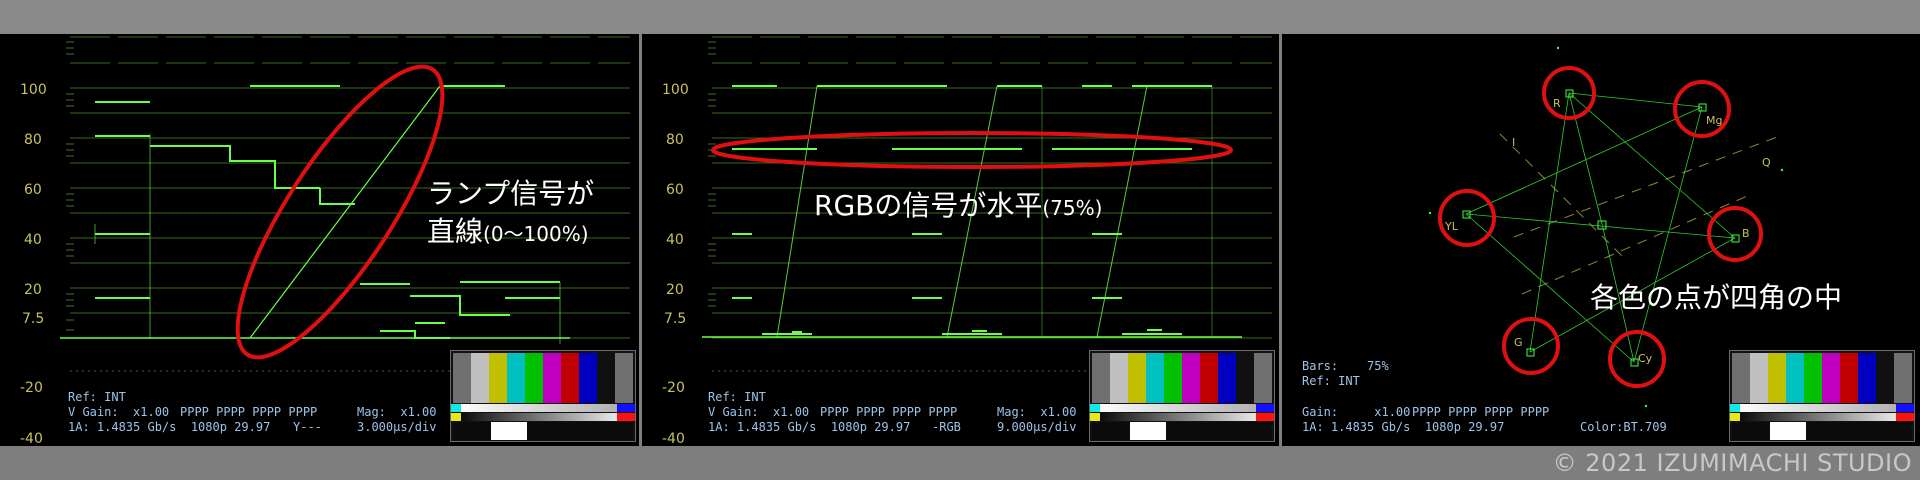  I want to click on gain-bits: PPPP PPPP PPPP PPPP, so click(1481, 412).